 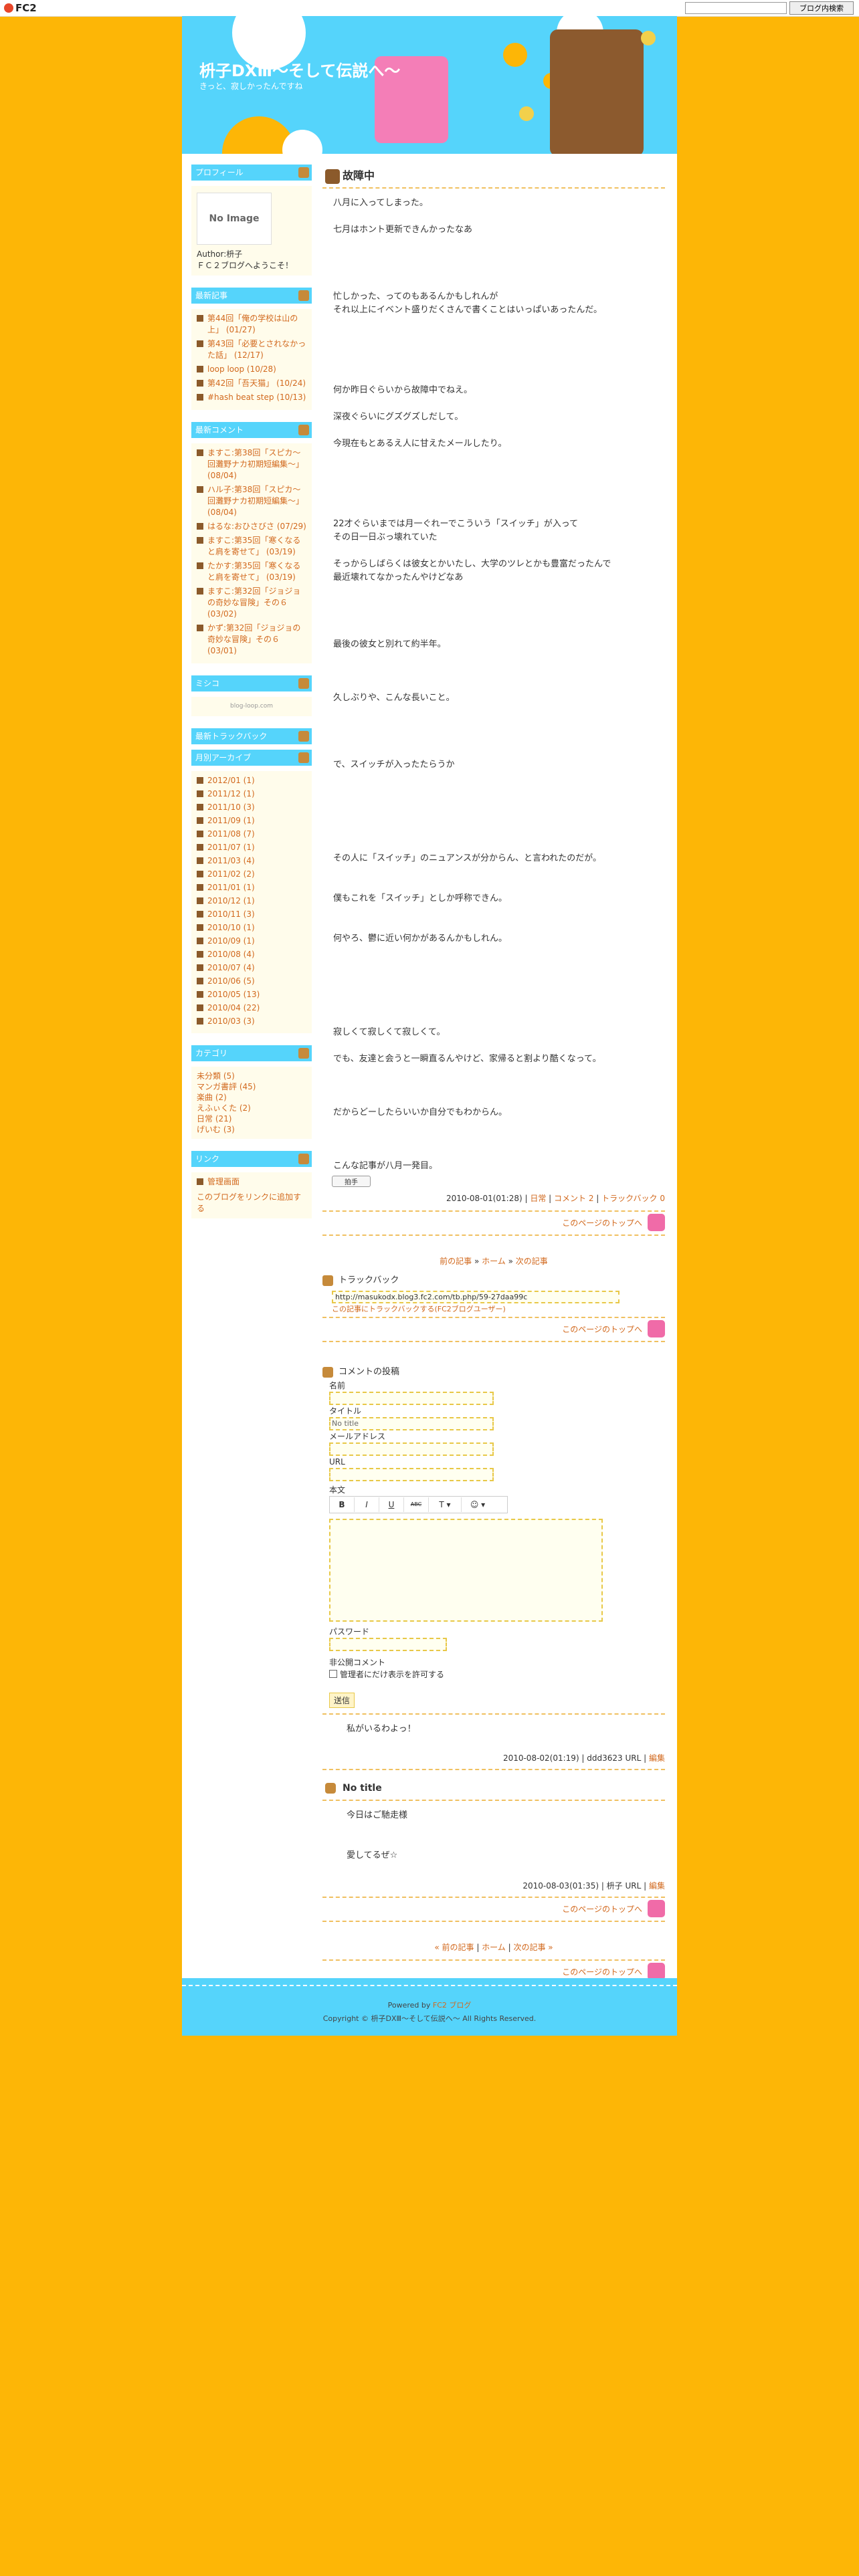 I want to click on list-item: ますこ:第38回「スピカ〜回灘野ナカ初期短編集〜」 (08/04), so click(x=251, y=464).